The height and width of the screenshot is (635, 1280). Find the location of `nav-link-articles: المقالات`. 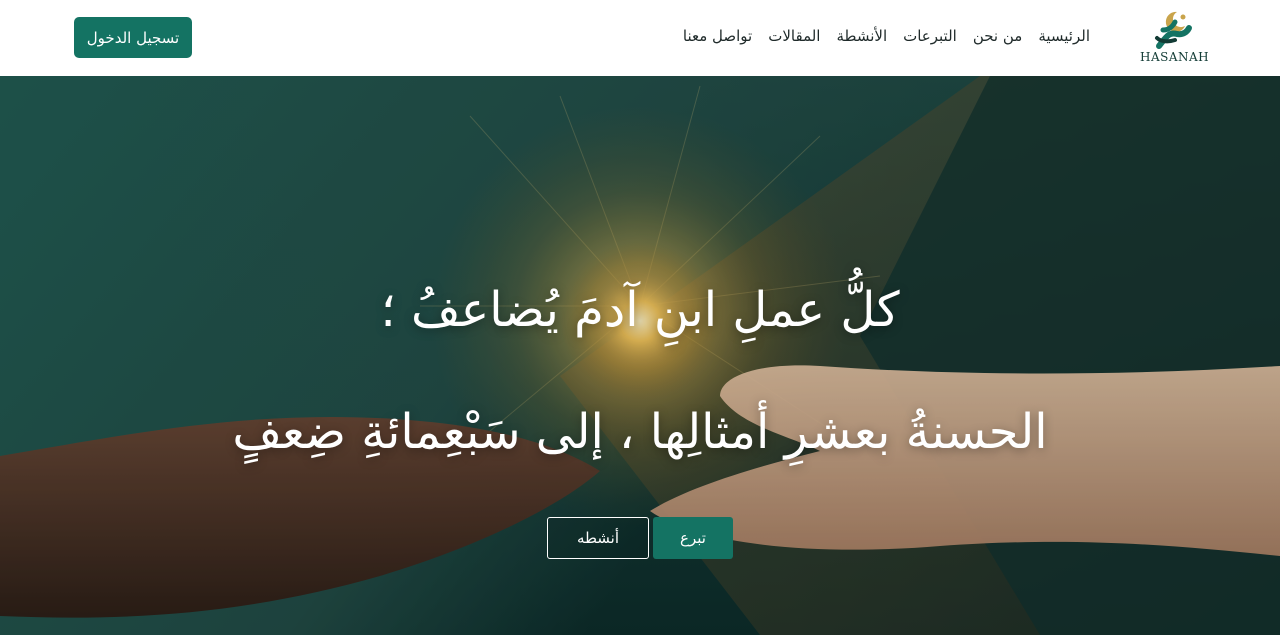

nav-link-articles: المقالات is located at coordinates (794, 36).